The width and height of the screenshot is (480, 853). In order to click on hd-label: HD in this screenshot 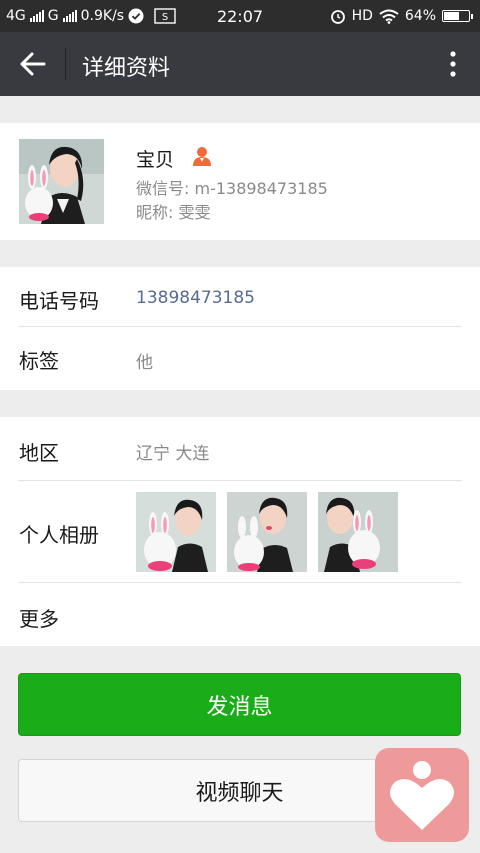, I will do `click(362, 16)`.